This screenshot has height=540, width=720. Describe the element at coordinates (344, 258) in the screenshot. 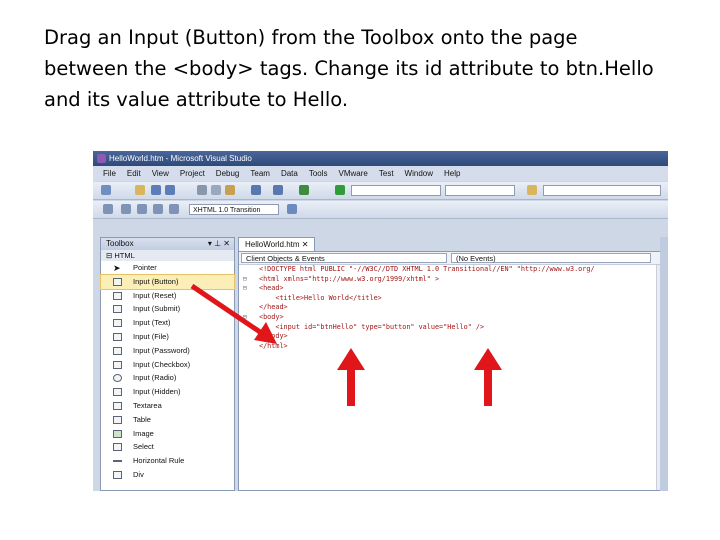

I see `client-objects-dropdown: Client Objects & Events` at that location.